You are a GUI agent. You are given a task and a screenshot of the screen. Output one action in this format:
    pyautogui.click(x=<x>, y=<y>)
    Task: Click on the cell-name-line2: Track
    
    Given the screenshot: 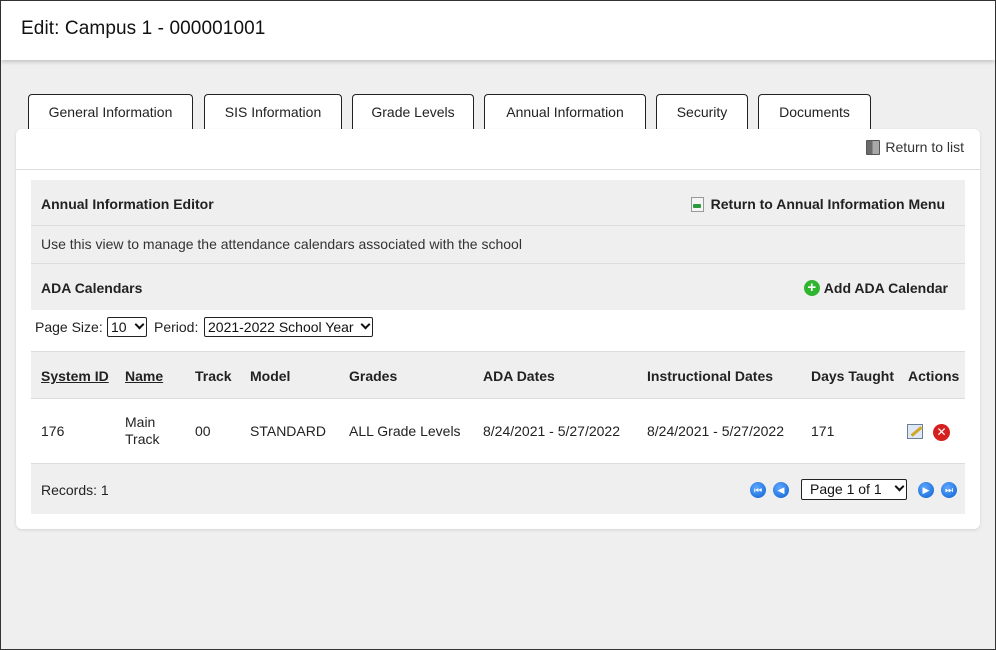 What is the action you would take?
    pyautogui.click(x=142, y=439)
    